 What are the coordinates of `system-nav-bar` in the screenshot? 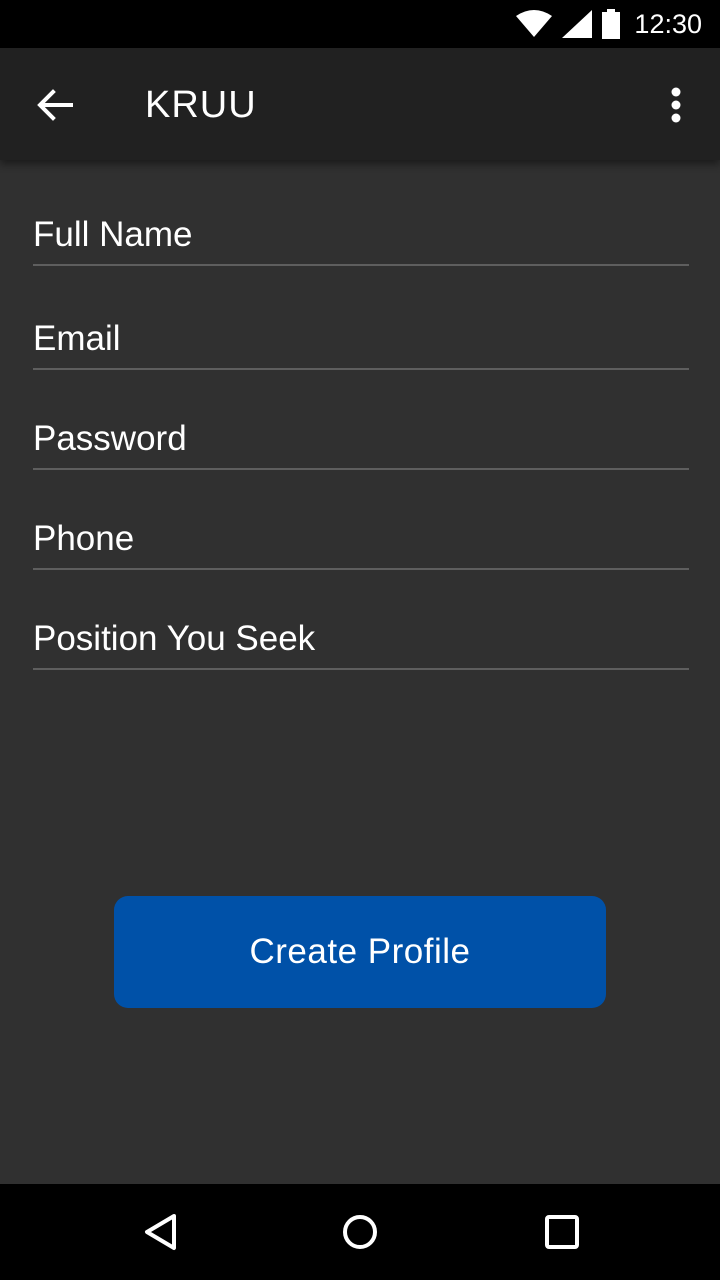 It's located at (360, 1232).